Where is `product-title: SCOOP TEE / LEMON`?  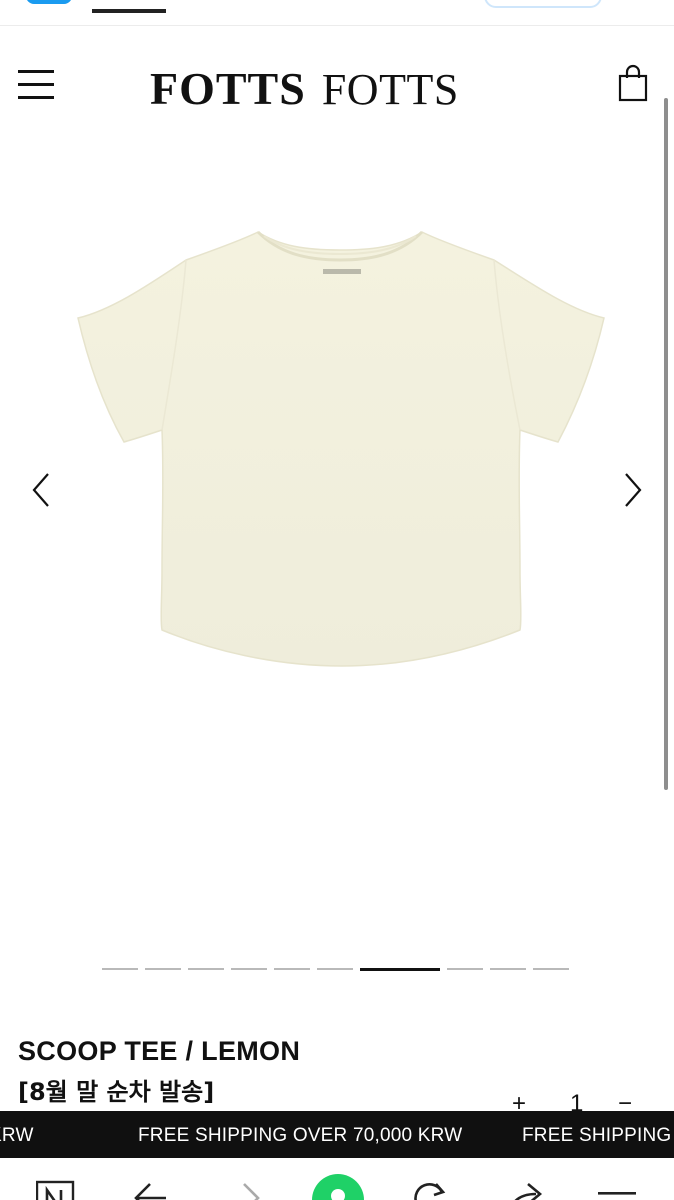 product-title: SCOOP TEE / LEMON is located at coordinates (159, 1051).